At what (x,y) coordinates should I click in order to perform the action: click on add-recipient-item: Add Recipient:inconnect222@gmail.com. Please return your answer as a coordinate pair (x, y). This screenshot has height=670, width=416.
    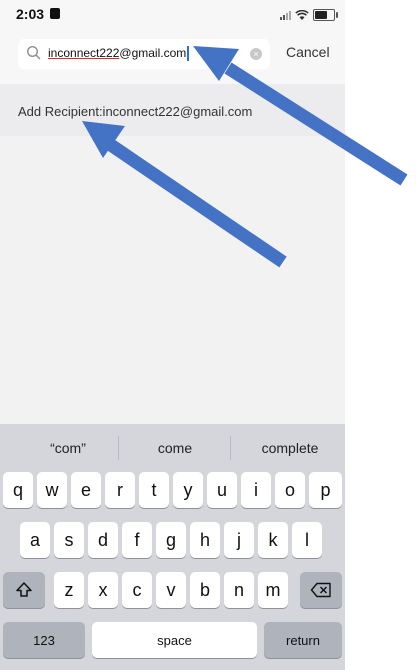
    Looking at the image, I should click on (135, 111).